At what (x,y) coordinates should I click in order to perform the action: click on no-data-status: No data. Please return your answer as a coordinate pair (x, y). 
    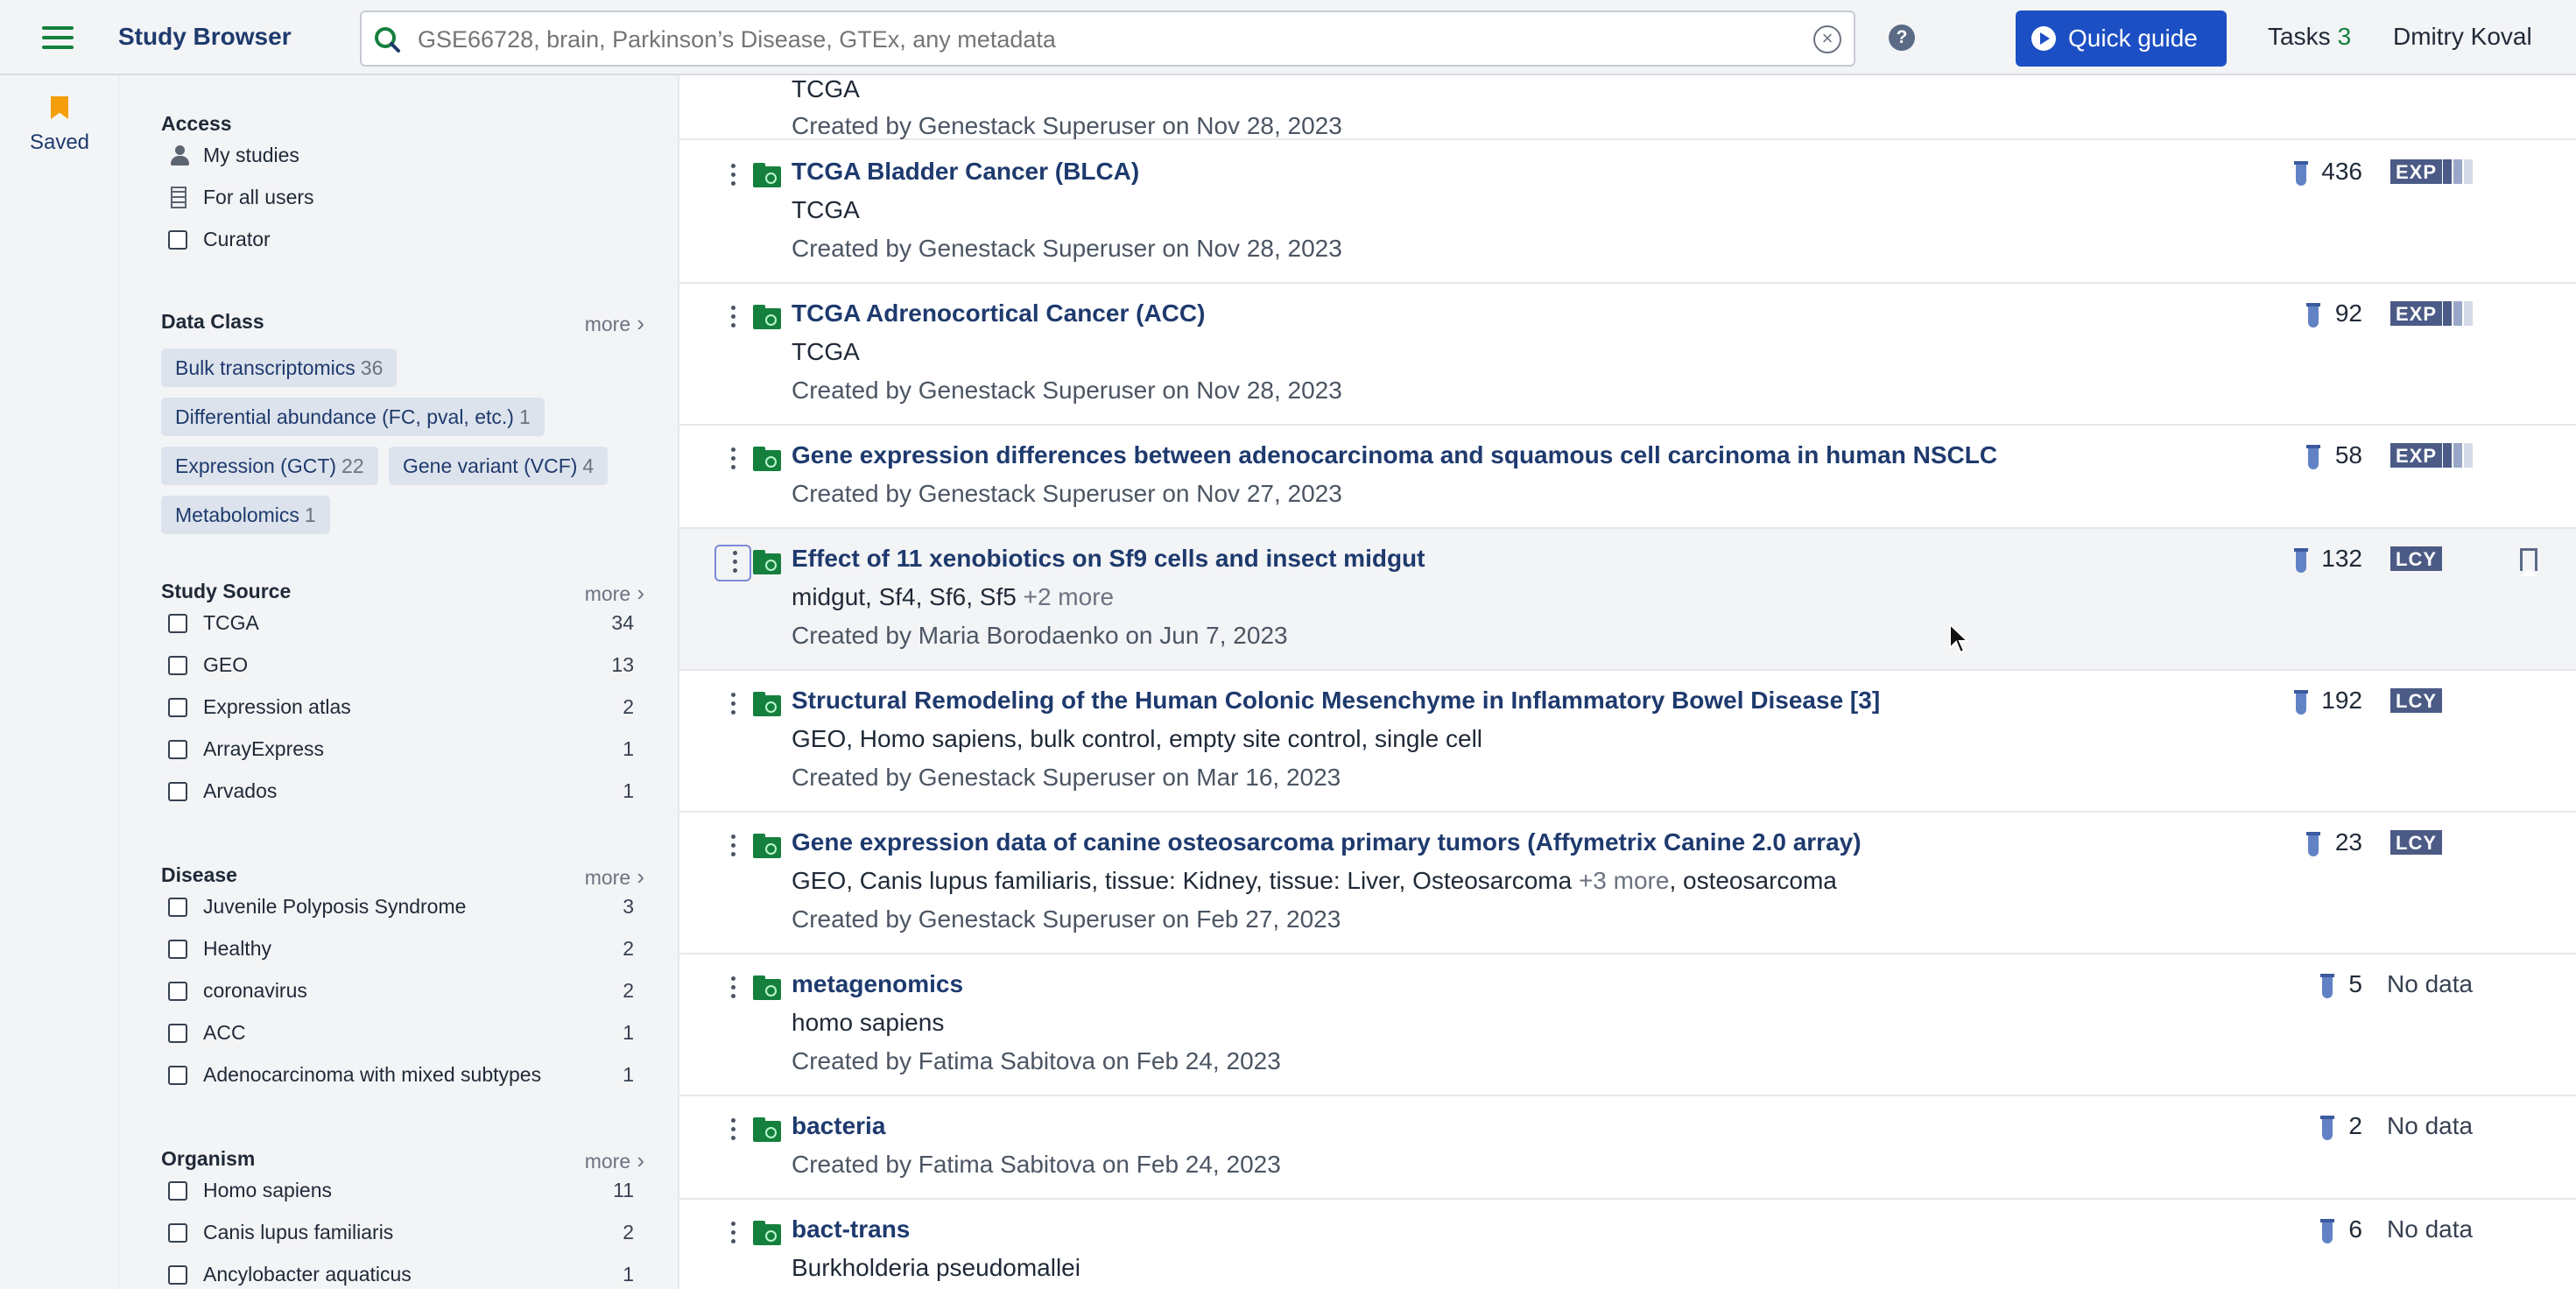
    Looking at the image, I should click on (2430, 1229).